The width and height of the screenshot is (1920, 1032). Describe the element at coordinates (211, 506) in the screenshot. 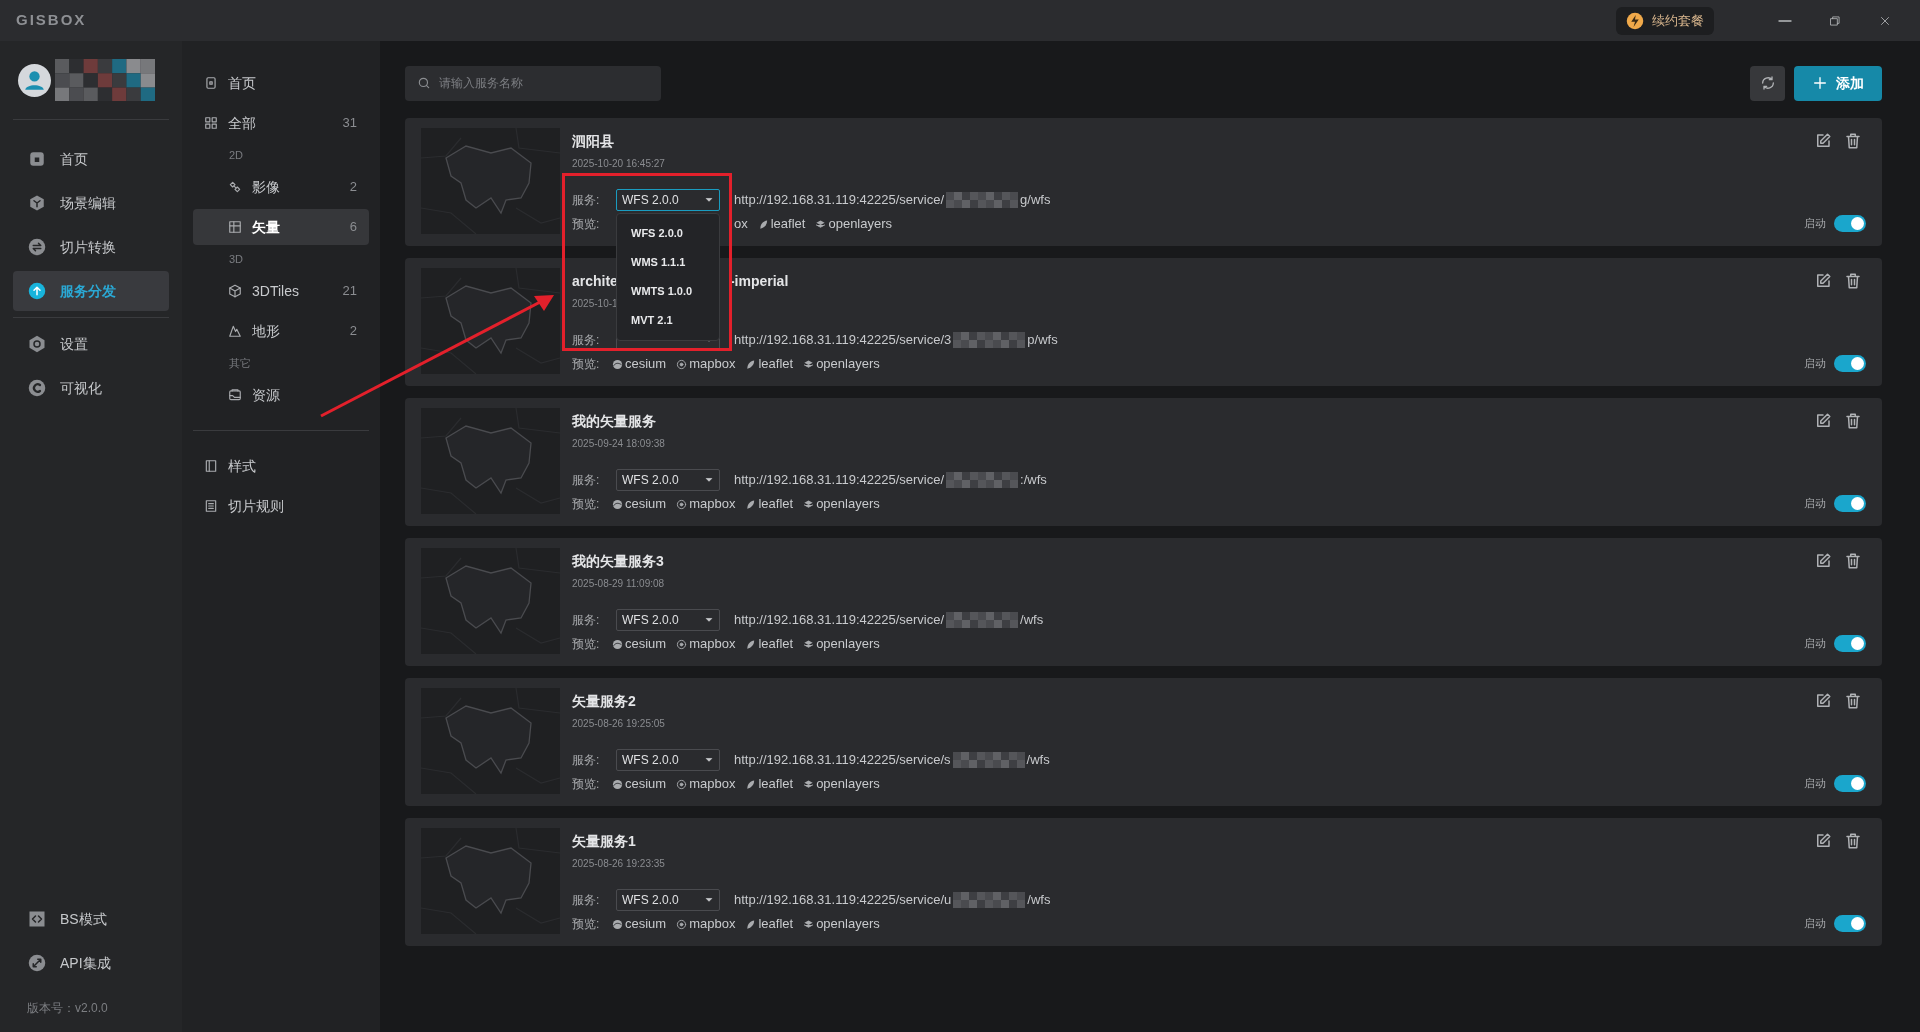

I see `list-icon` at that location.